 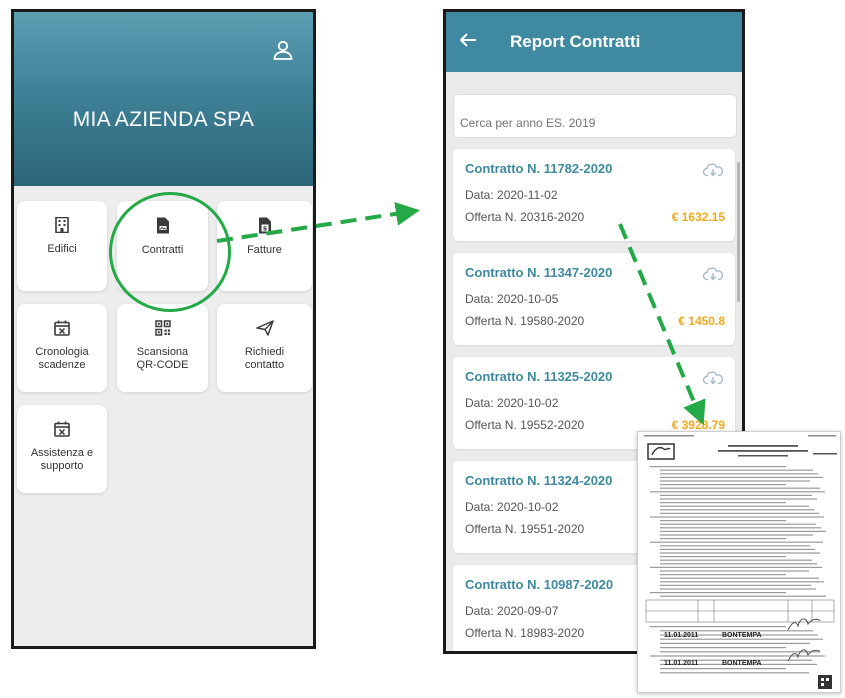 I want to click on contract-number: Contratto N. 11324-2020, so click(x=539, y=480).